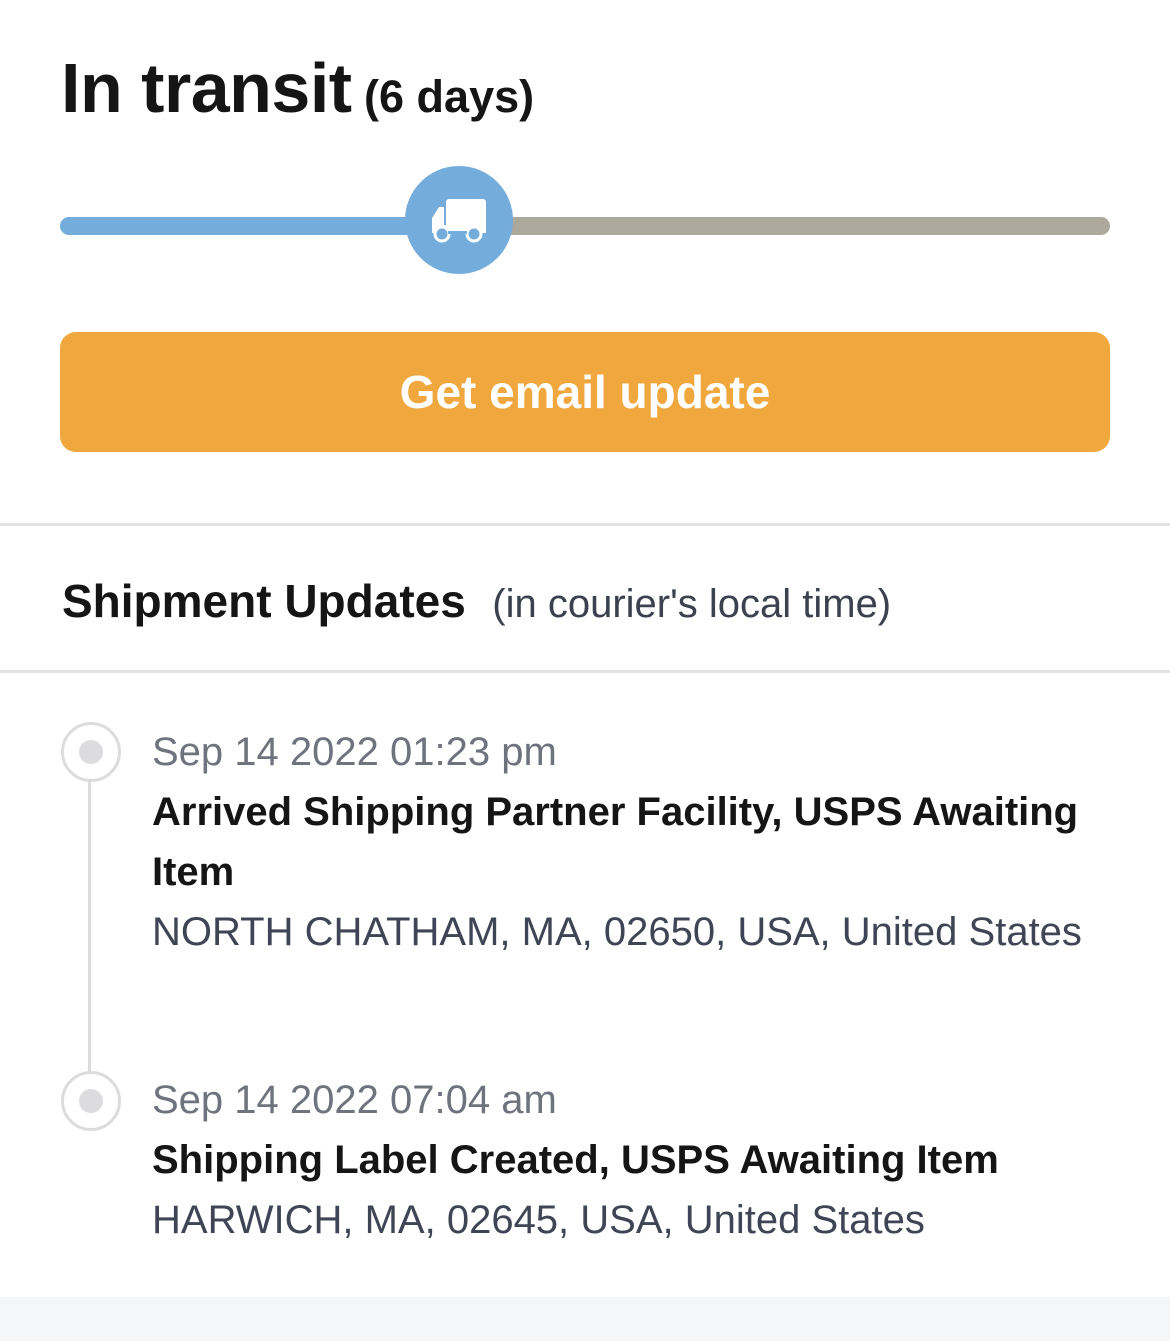  Describe the element at coordinates (538, 1220) in the screenshot. I see `event-location: HARWICH, MA, 02645, USA, United States` at that location.